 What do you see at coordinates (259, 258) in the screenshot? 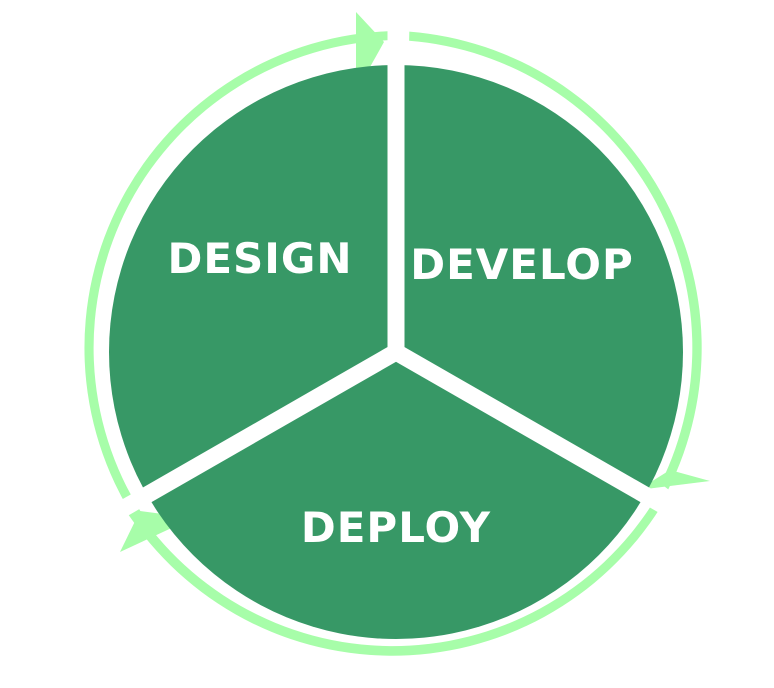
I see `stage-label-design: DESIGN` at bounding box center [259, 258].